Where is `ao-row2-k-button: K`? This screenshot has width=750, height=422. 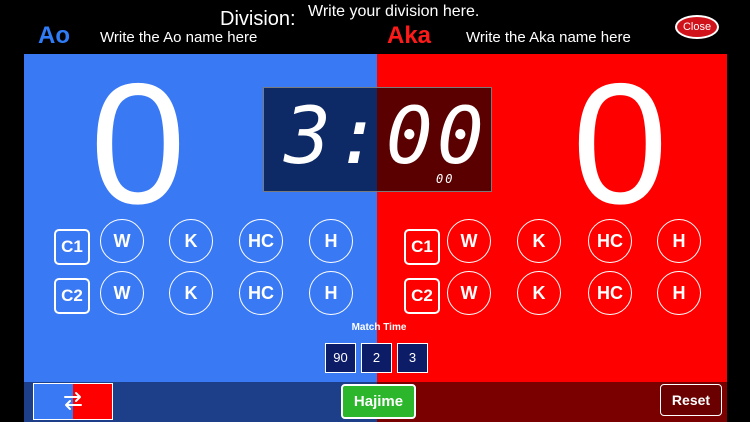
ao-row2-k-button: K is located at coordinates (191, 293).